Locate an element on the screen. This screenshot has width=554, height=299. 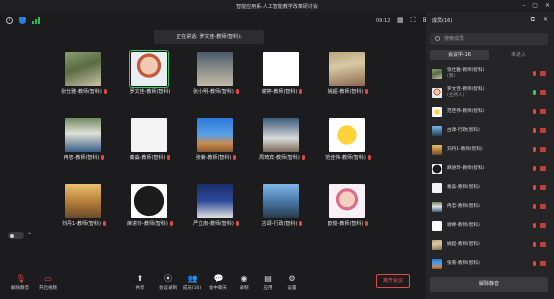
members-button: 👥 成员(16) is located at coordinates (192, 282).